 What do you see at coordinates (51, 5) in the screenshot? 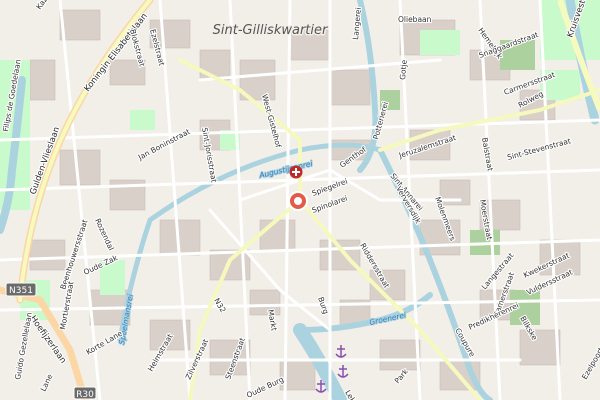
I see `street-label: Kazernevest` at bounding box center [51, 5].